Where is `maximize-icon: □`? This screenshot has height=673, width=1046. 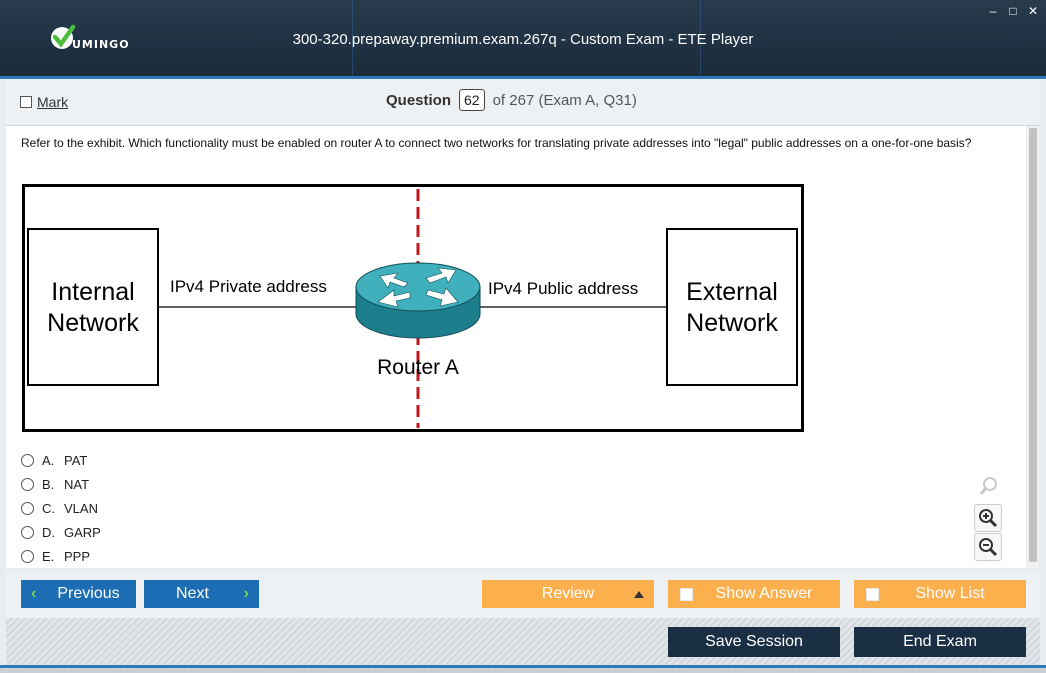 maximize-icon: □ is located at coordinates (1013, 11).